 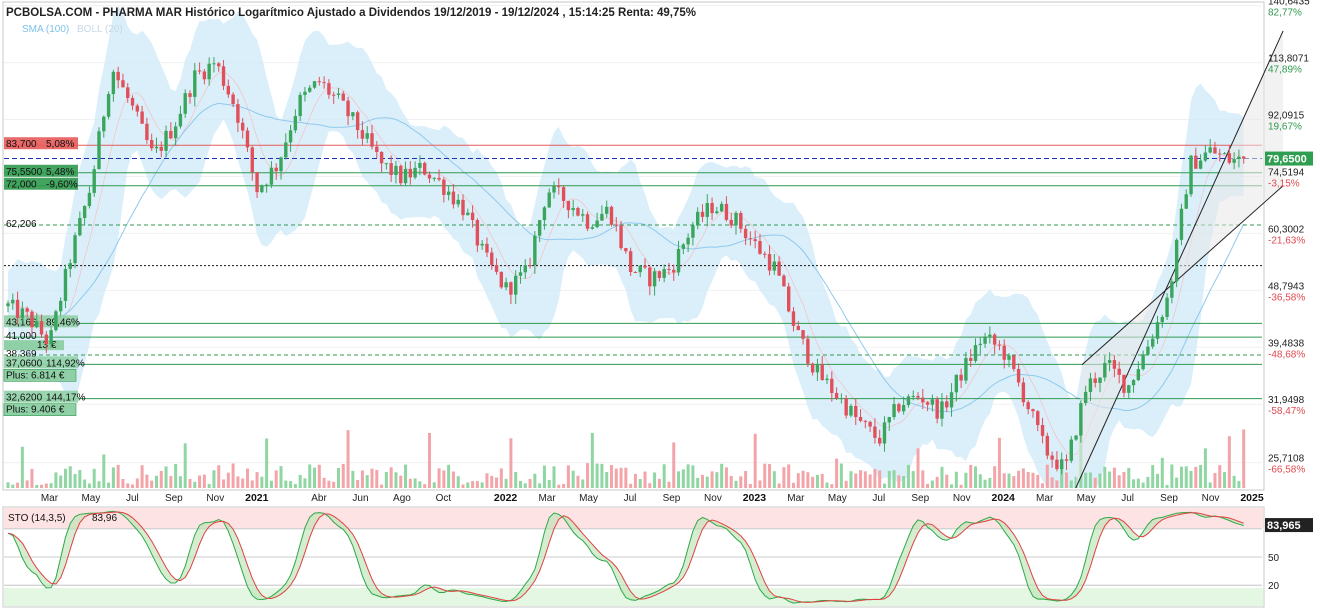 I want to click on percent-tick-label: -66,58%, so click(x=1286, y=470).